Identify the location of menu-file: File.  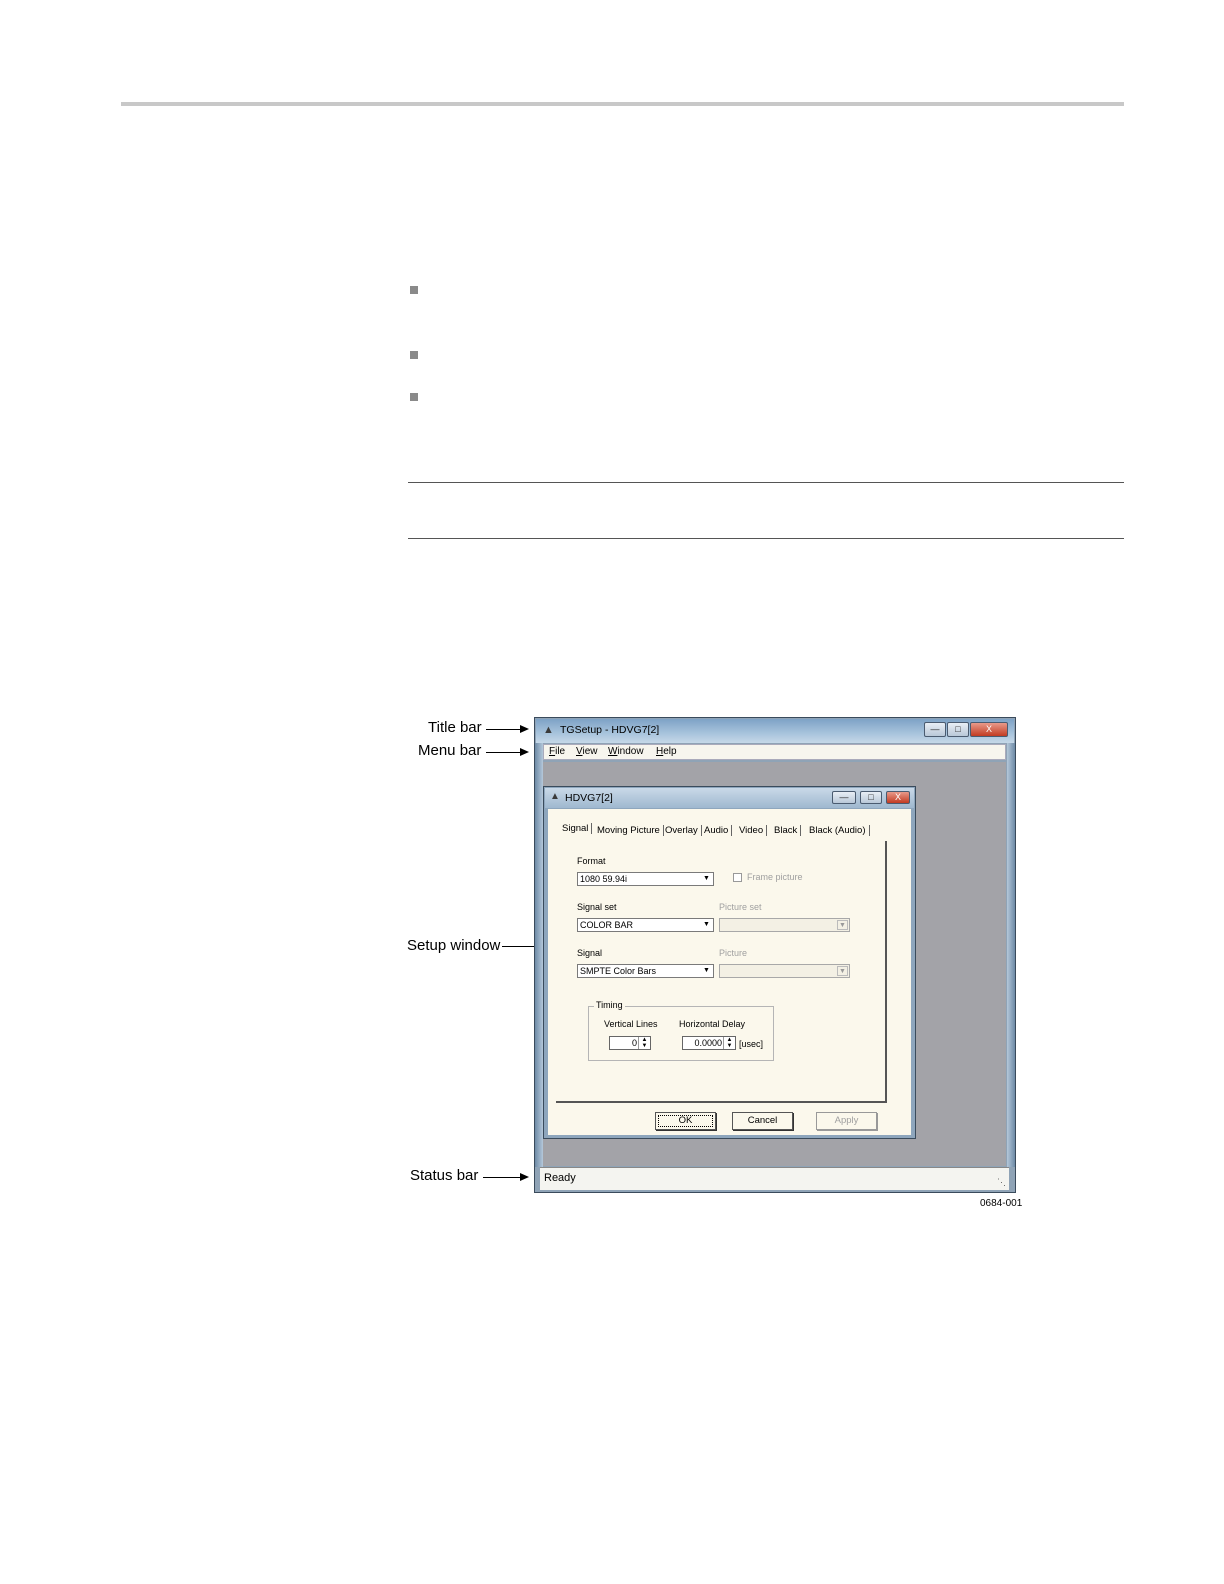
(557, 751).